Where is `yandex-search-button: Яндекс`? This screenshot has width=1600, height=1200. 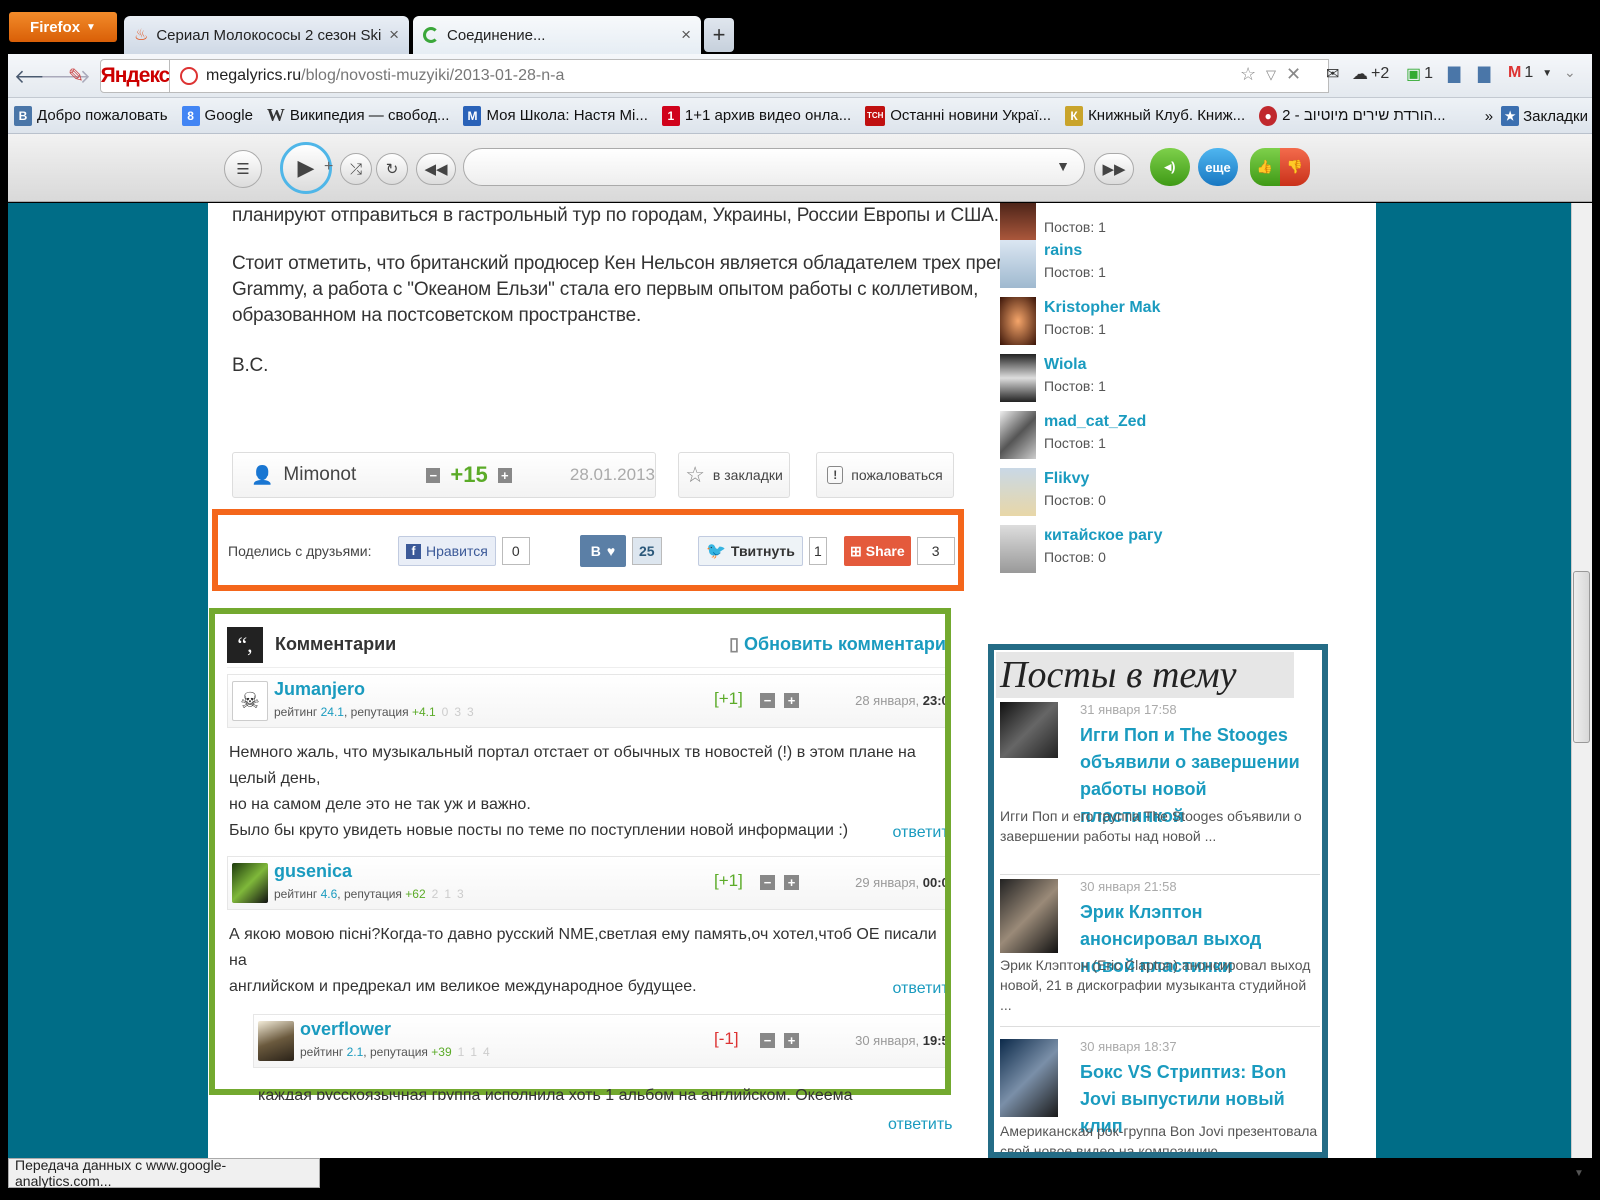 yandex-search-button: Яндекс is located at coordinates (135, 76).